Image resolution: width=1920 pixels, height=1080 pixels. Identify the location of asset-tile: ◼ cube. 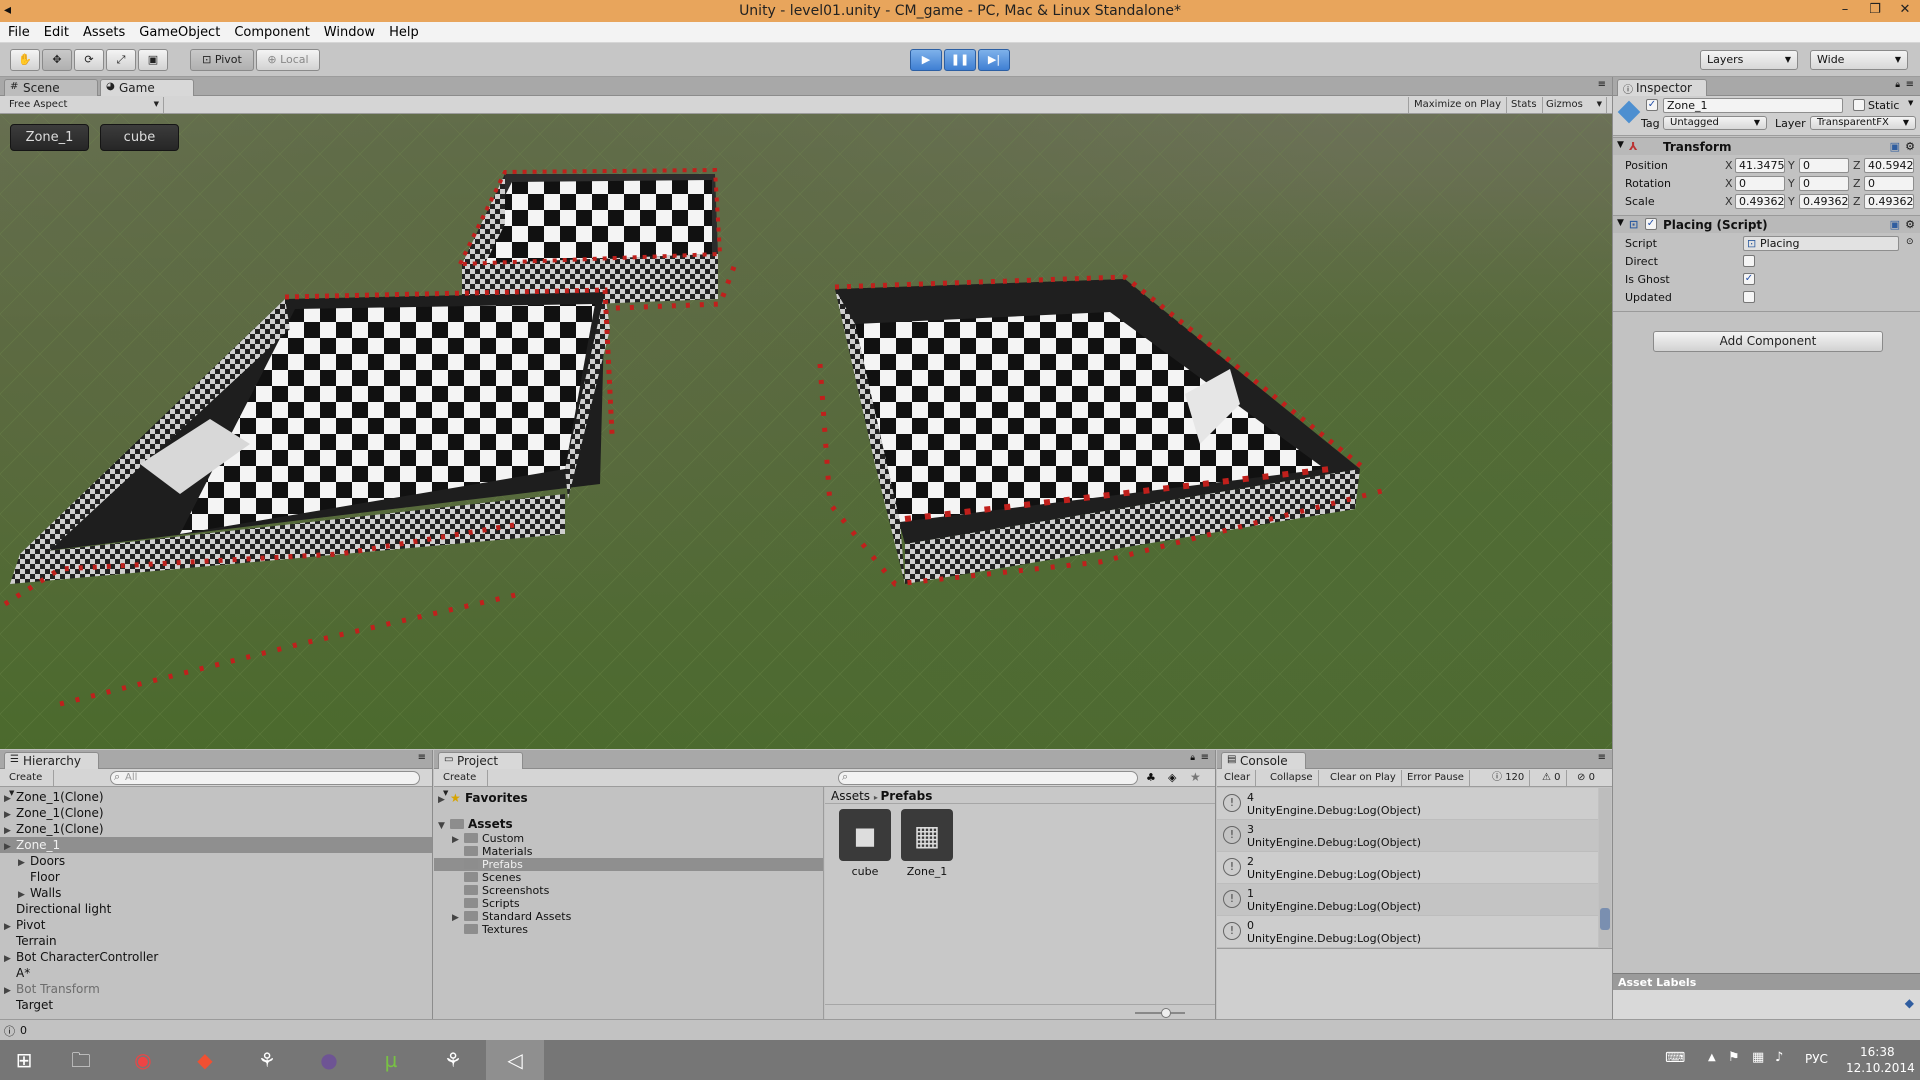
(865, 849).